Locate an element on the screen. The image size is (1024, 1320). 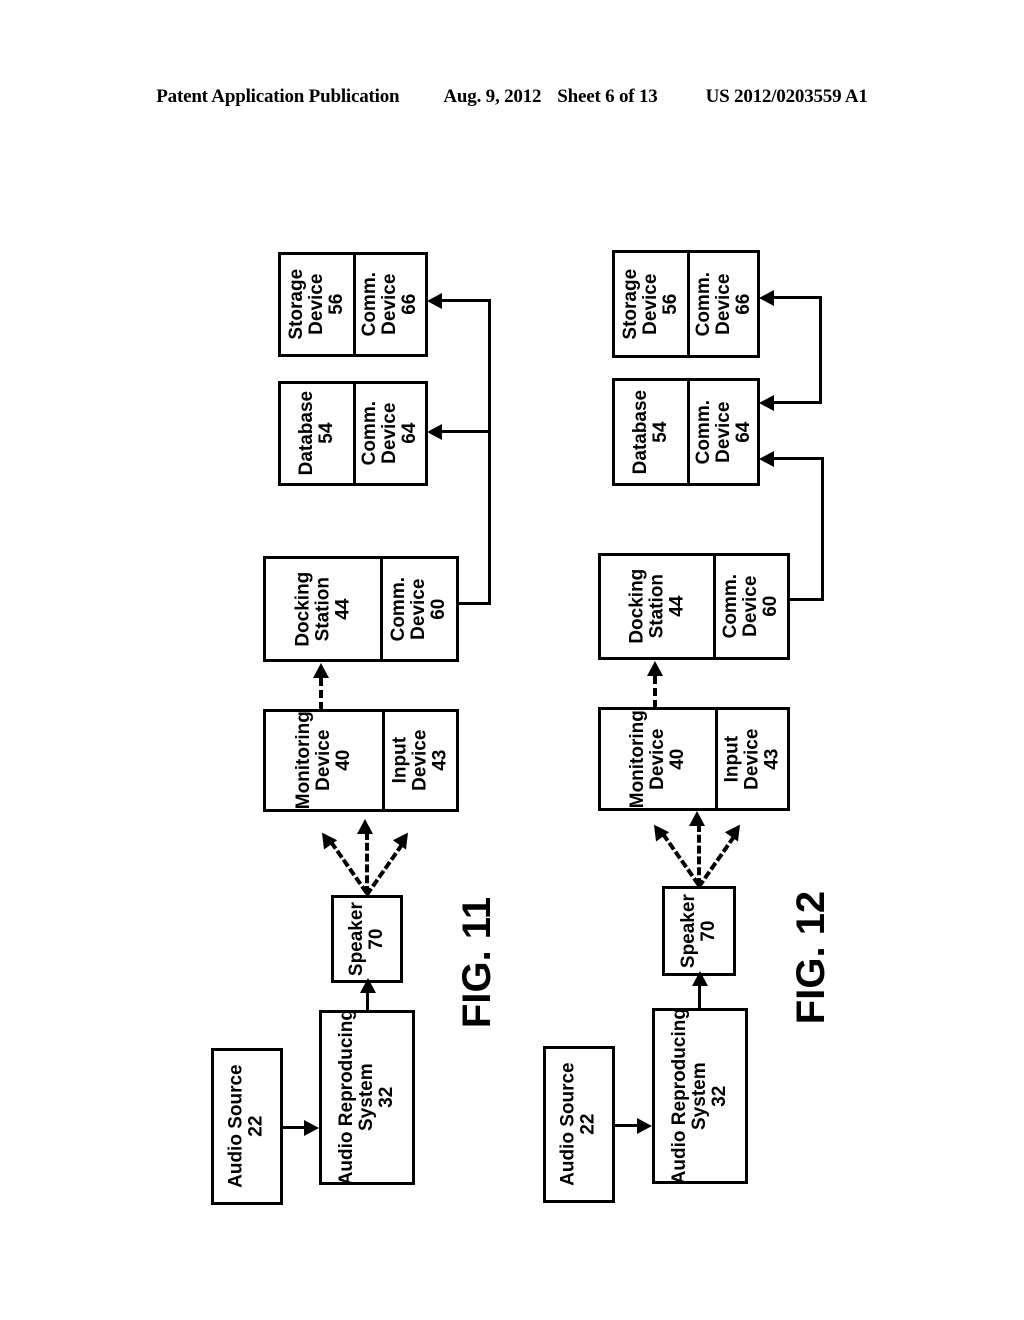
block-monitoring-device: Monitoring Device 40 Input Device 43 is located at coordinates (694, 757).